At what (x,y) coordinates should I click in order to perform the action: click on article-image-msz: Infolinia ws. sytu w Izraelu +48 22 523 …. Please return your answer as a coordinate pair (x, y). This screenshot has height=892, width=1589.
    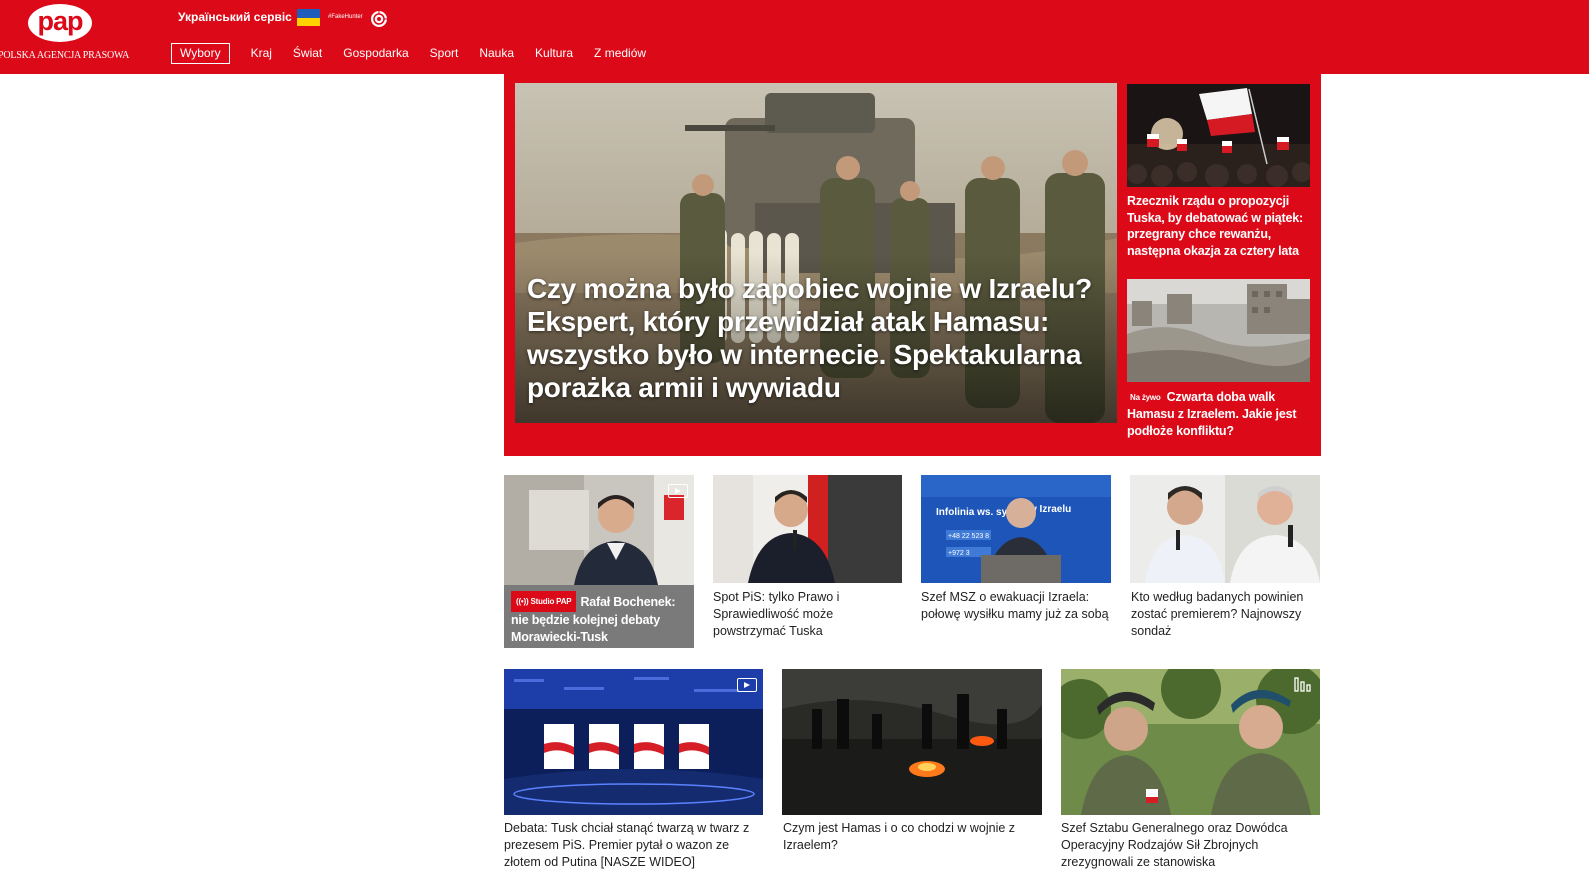
    Looking at the image, I should click on (1016, 529).